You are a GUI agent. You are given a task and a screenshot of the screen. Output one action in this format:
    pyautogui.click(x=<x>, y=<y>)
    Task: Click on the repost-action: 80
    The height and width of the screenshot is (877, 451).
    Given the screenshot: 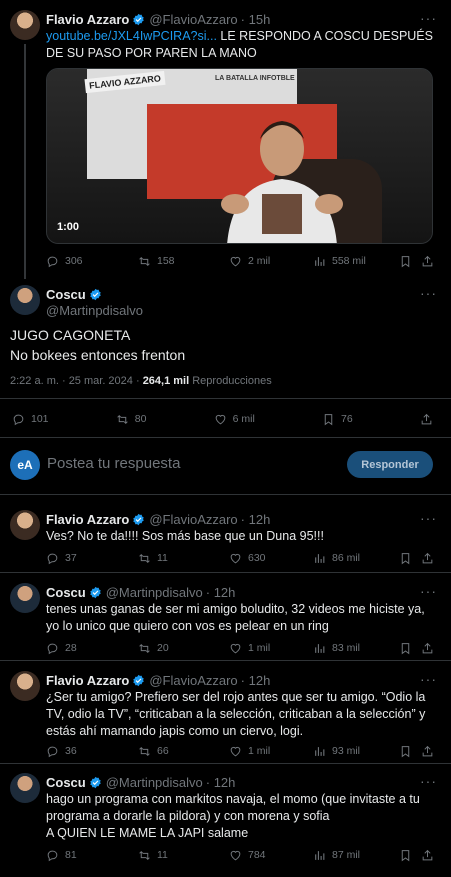 What is the action you would take?
    pyautogui.click(x=131, y=419)
    